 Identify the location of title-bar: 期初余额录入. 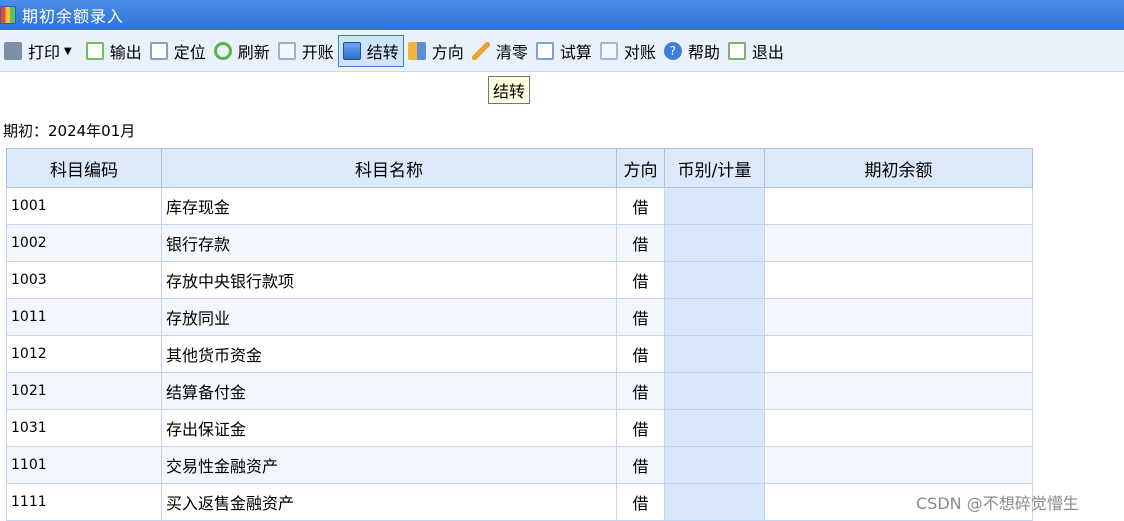
(562, 15).